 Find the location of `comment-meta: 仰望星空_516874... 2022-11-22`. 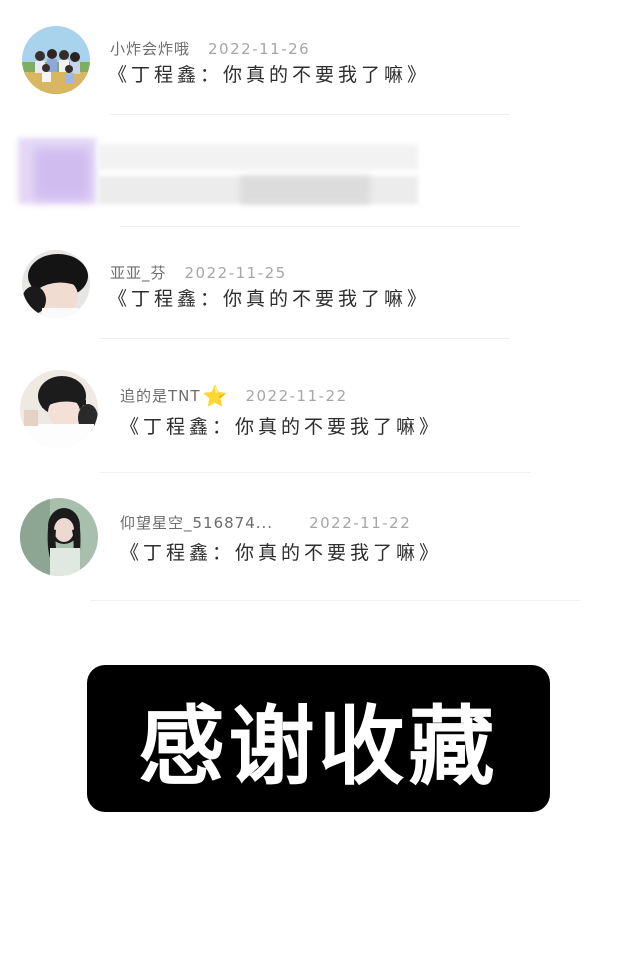

comment-meta: 仰望星空_516874... 2022-11-22 is located at coordinates (265, 522).